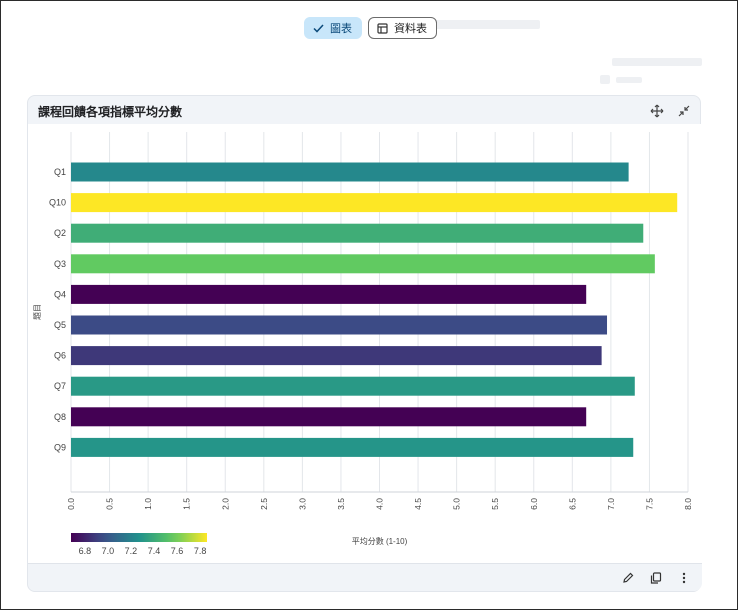  What do you see at coordinates (410, 29) in the screenshot?
I see `table-view-label: 資料表` at bounding box center [410, 29].